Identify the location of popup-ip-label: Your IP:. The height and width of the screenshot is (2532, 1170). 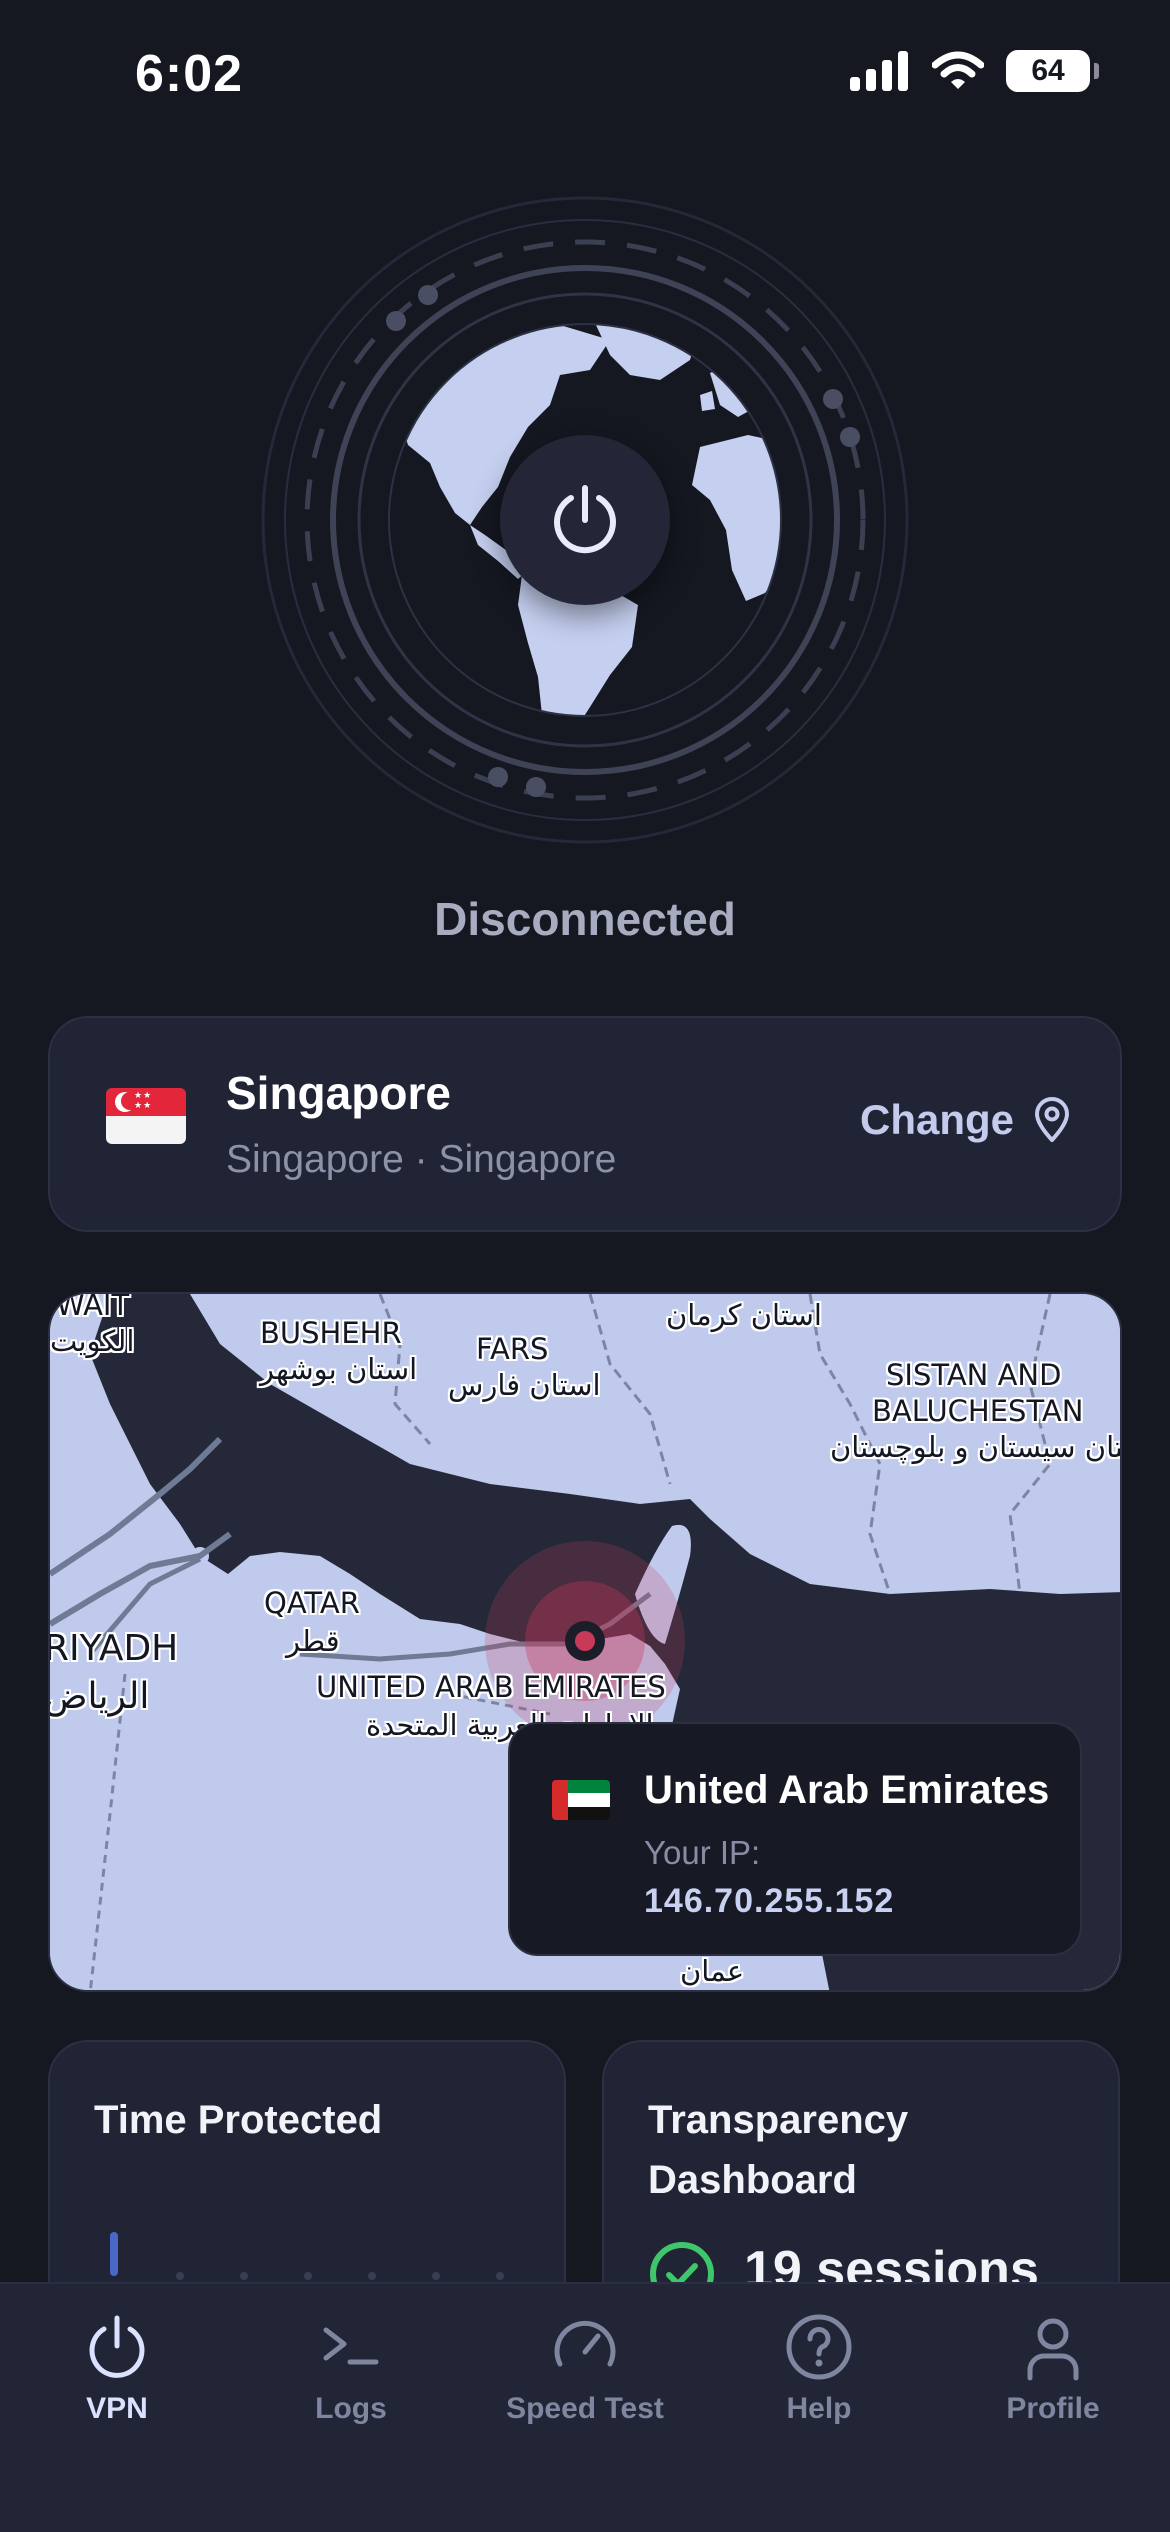
(702, 1852).